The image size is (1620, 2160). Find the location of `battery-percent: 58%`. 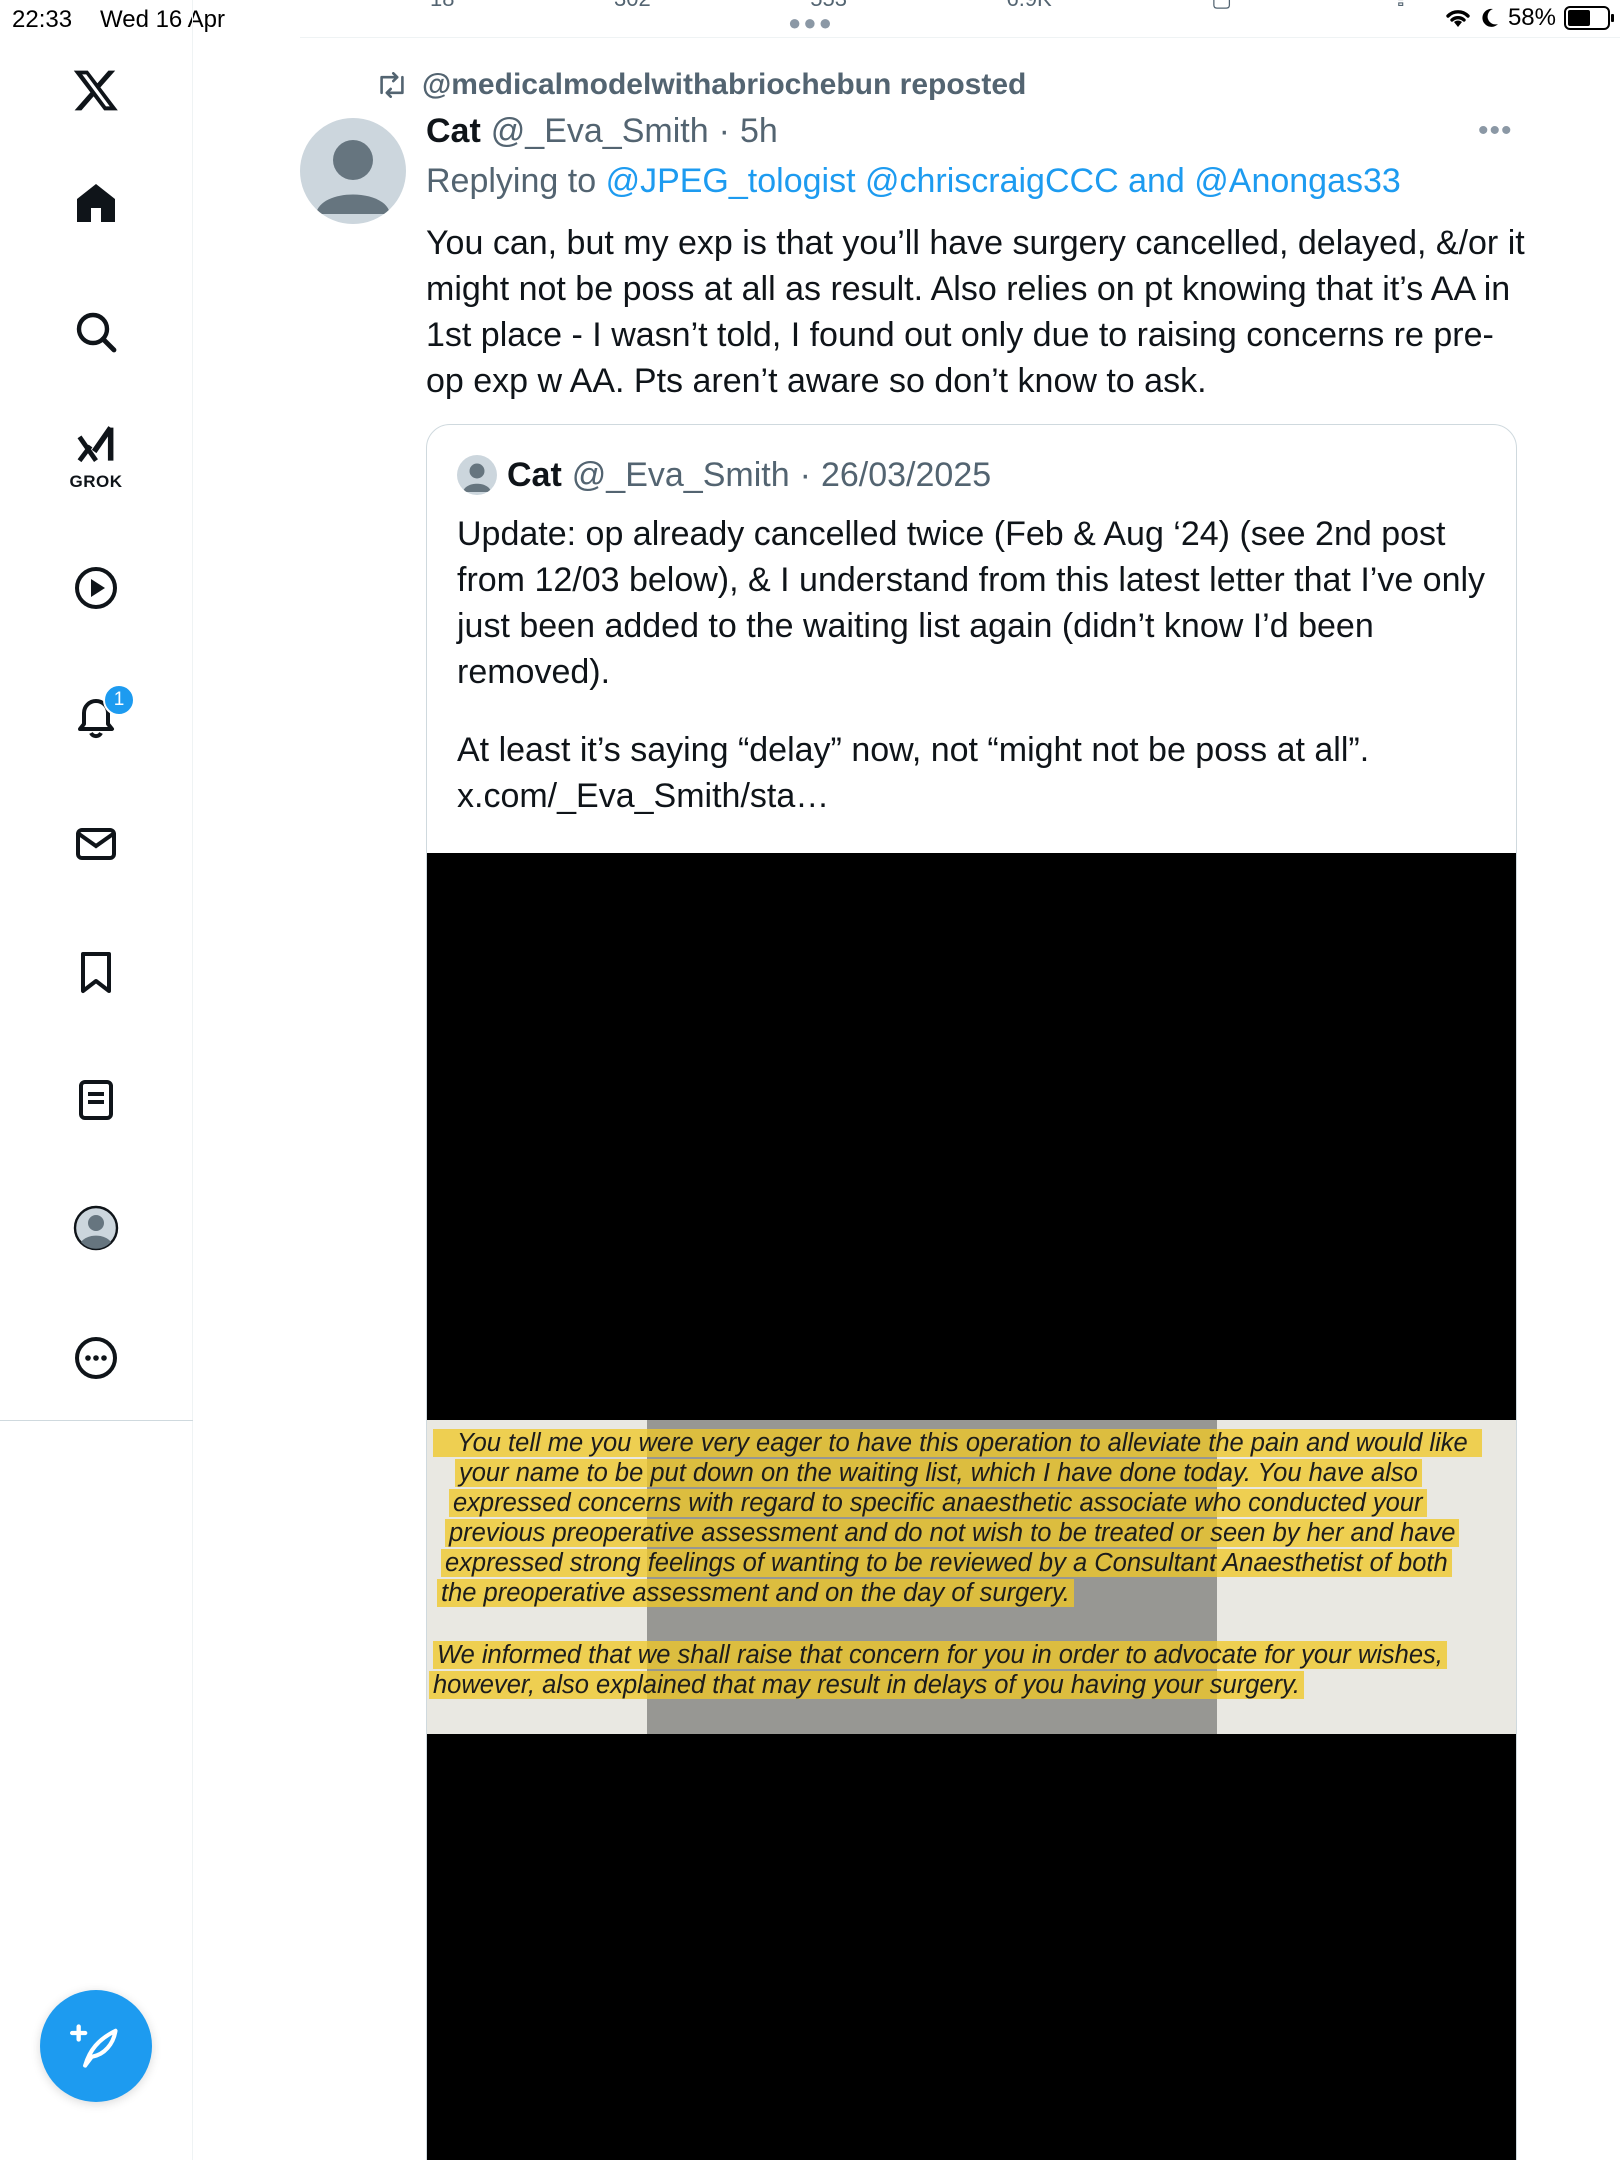

battery-percent: 58% is located at coordinates (1531, 17).